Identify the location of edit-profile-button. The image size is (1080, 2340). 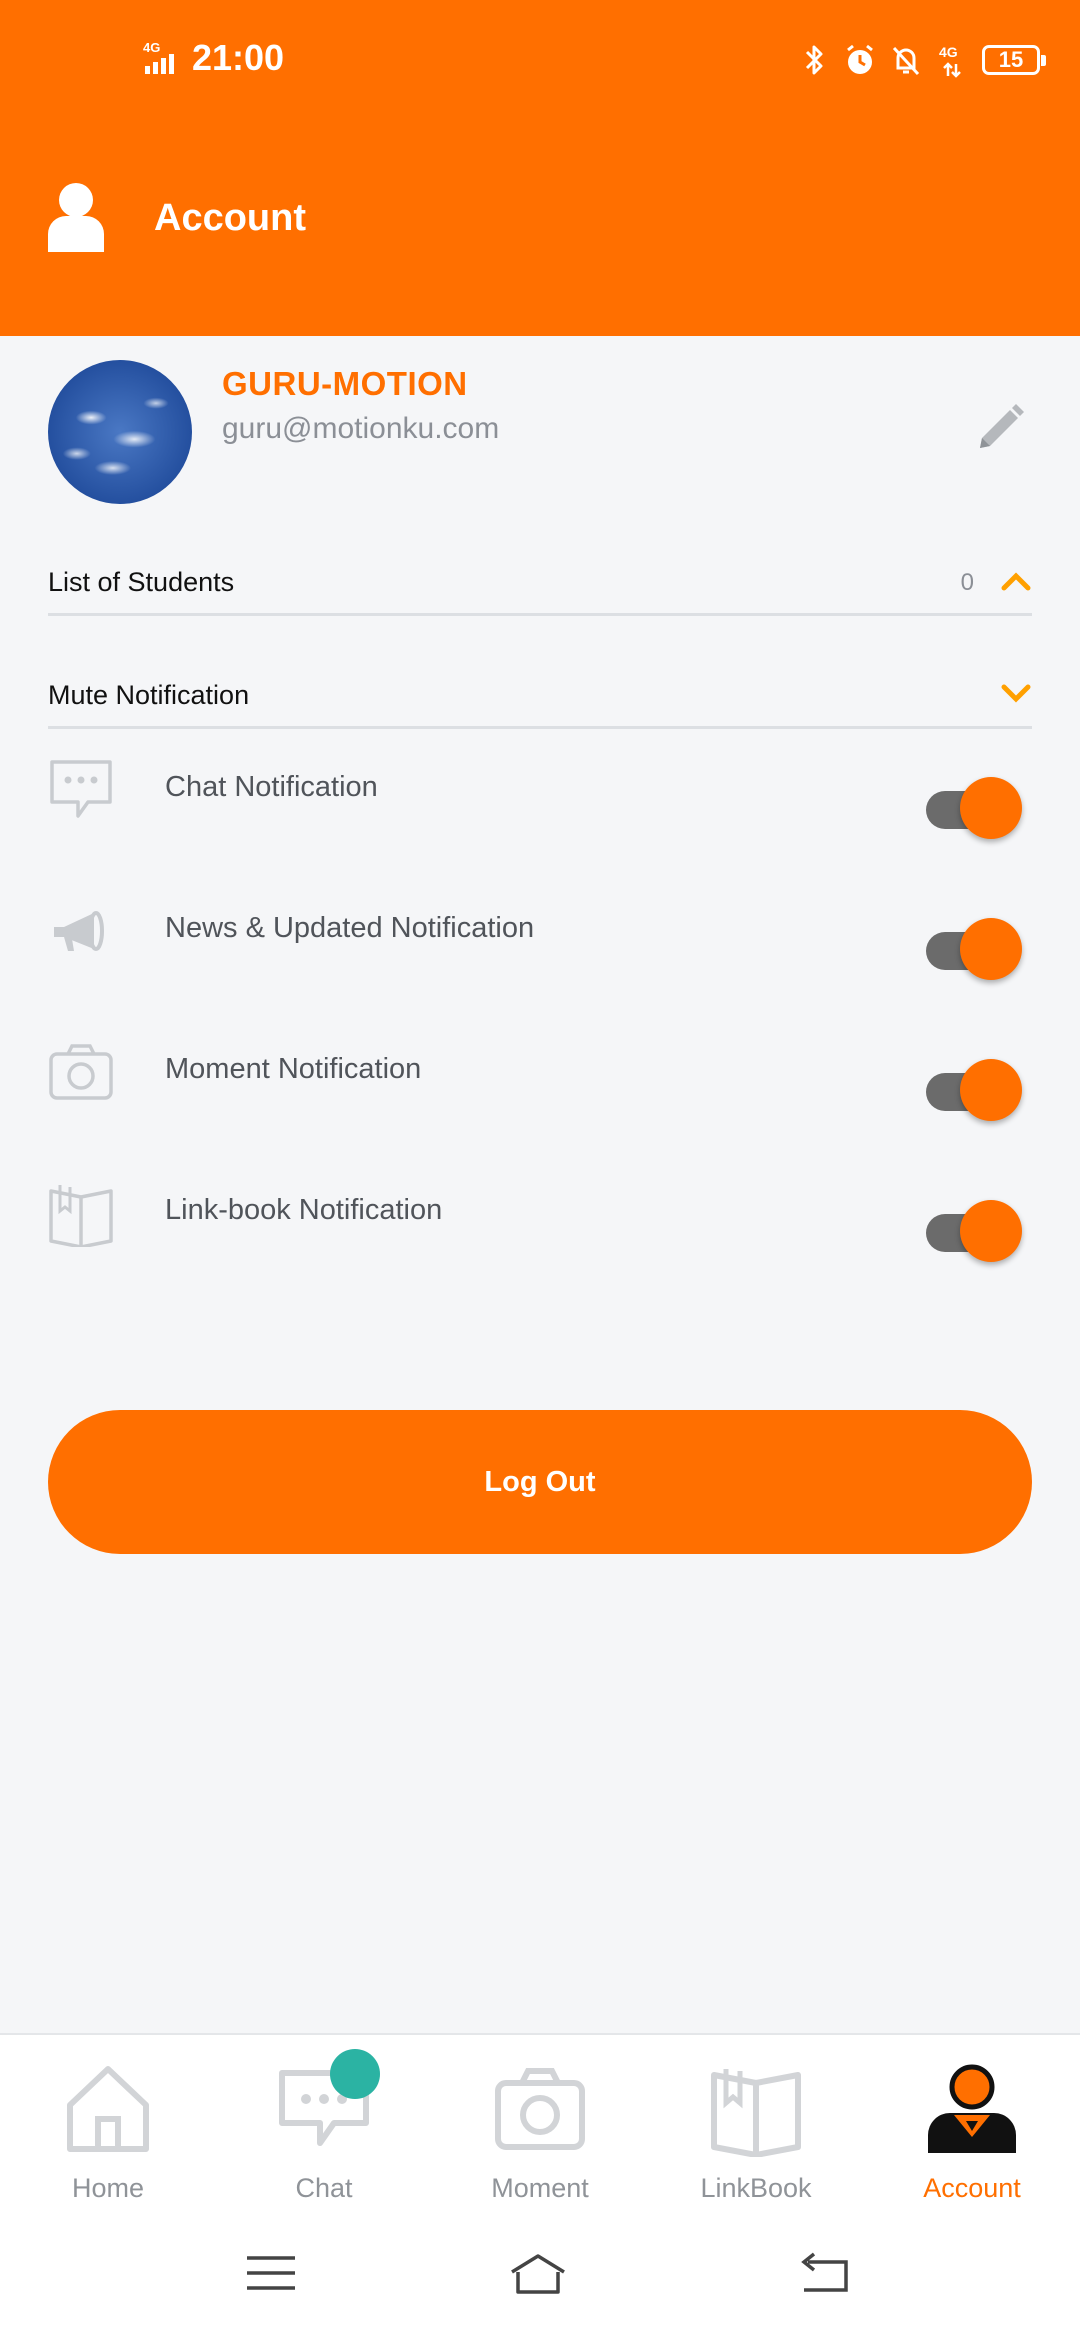
(1000, 428).